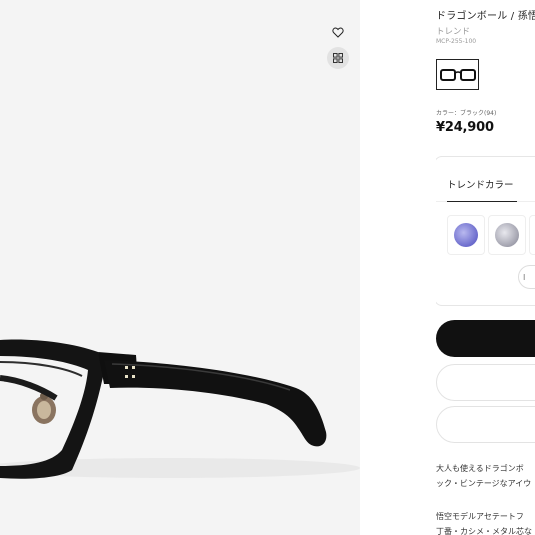 Image resolution: width=535 pixels, height=535 pixels. I want to click on swatch-color-gray, so click(507, 235).